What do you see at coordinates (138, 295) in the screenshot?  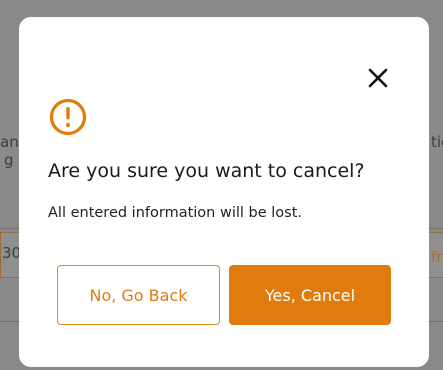 I see `go-back-button: No, Go Back` at bounding box center [138, 295].